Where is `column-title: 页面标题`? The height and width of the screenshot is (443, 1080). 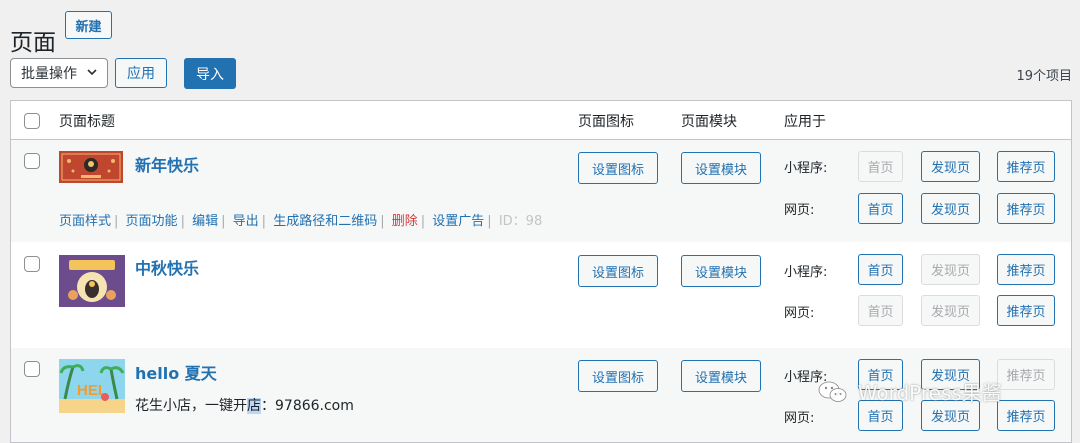
column-title: 页面标题 is located at coordinates (87, 121).